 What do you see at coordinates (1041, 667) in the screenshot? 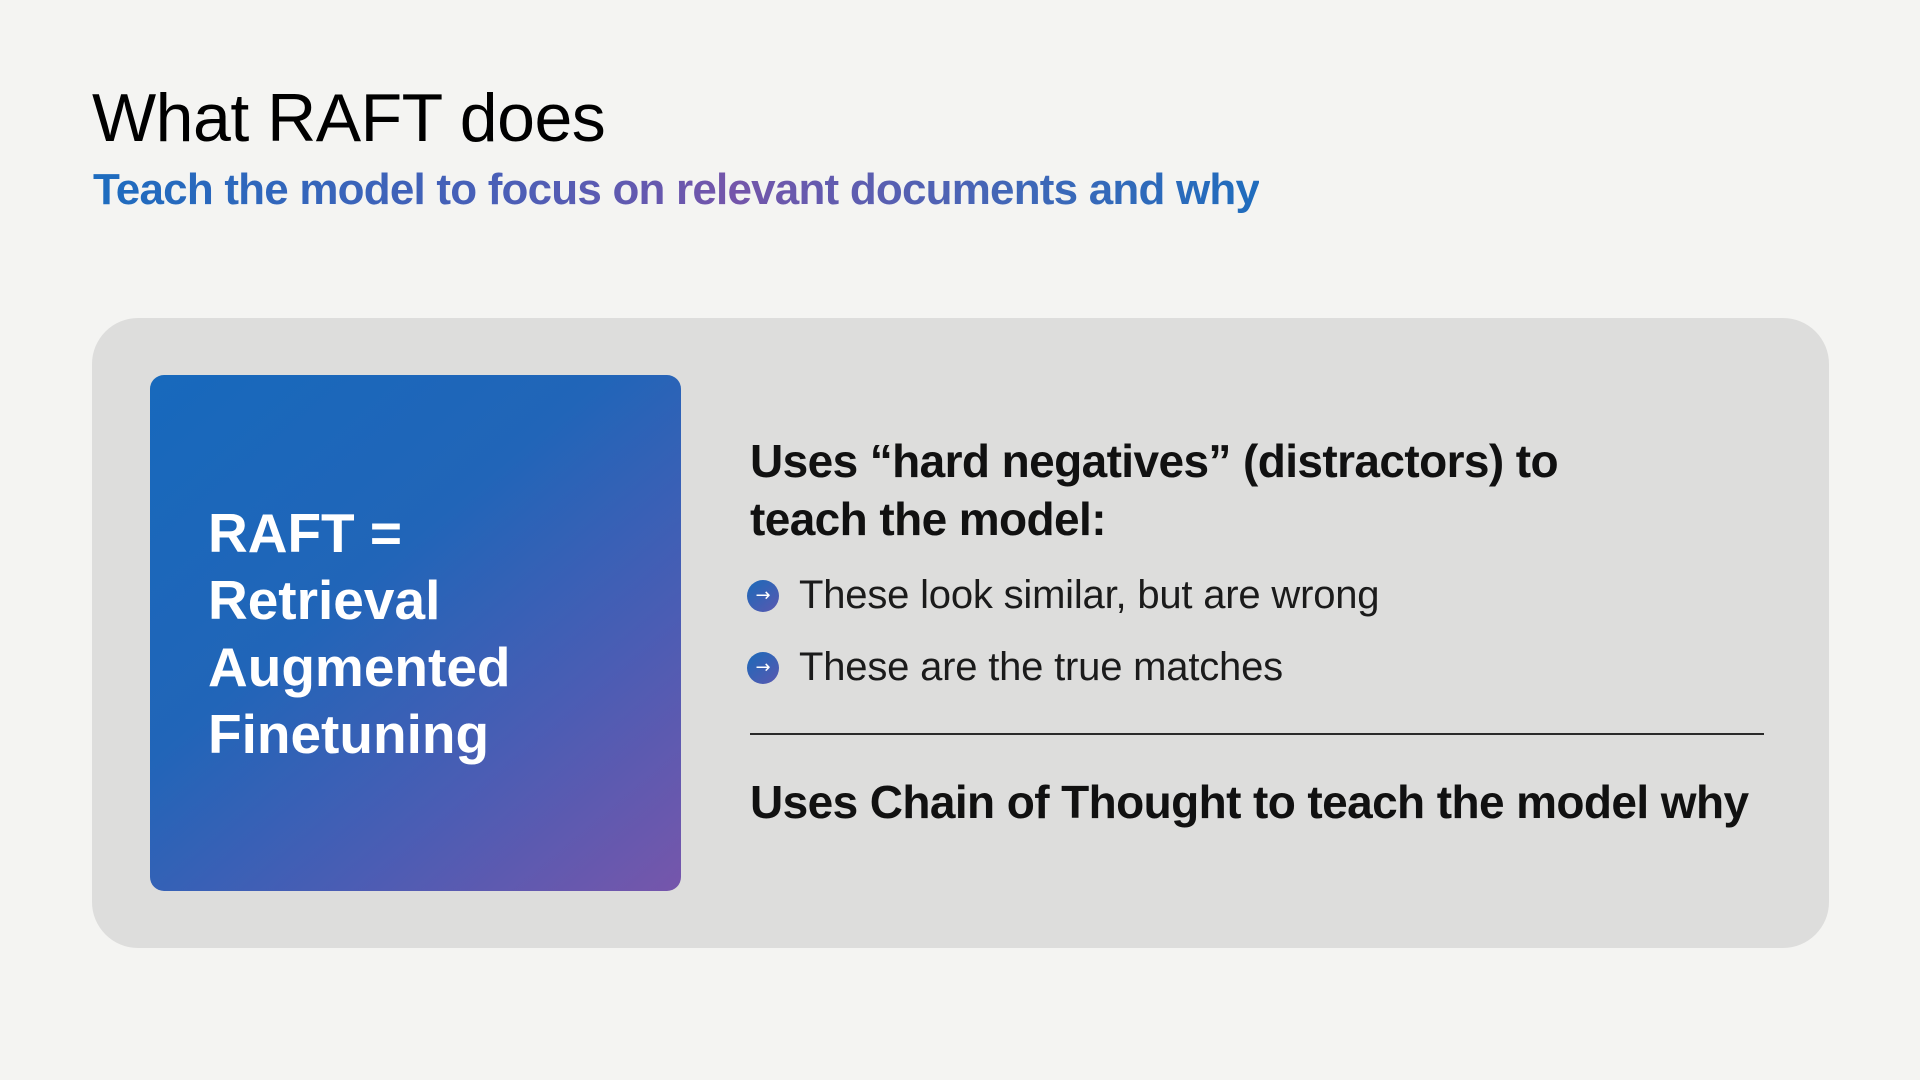
I see `bullet-text: These are the true matches` at bounding box center [1041, 667].